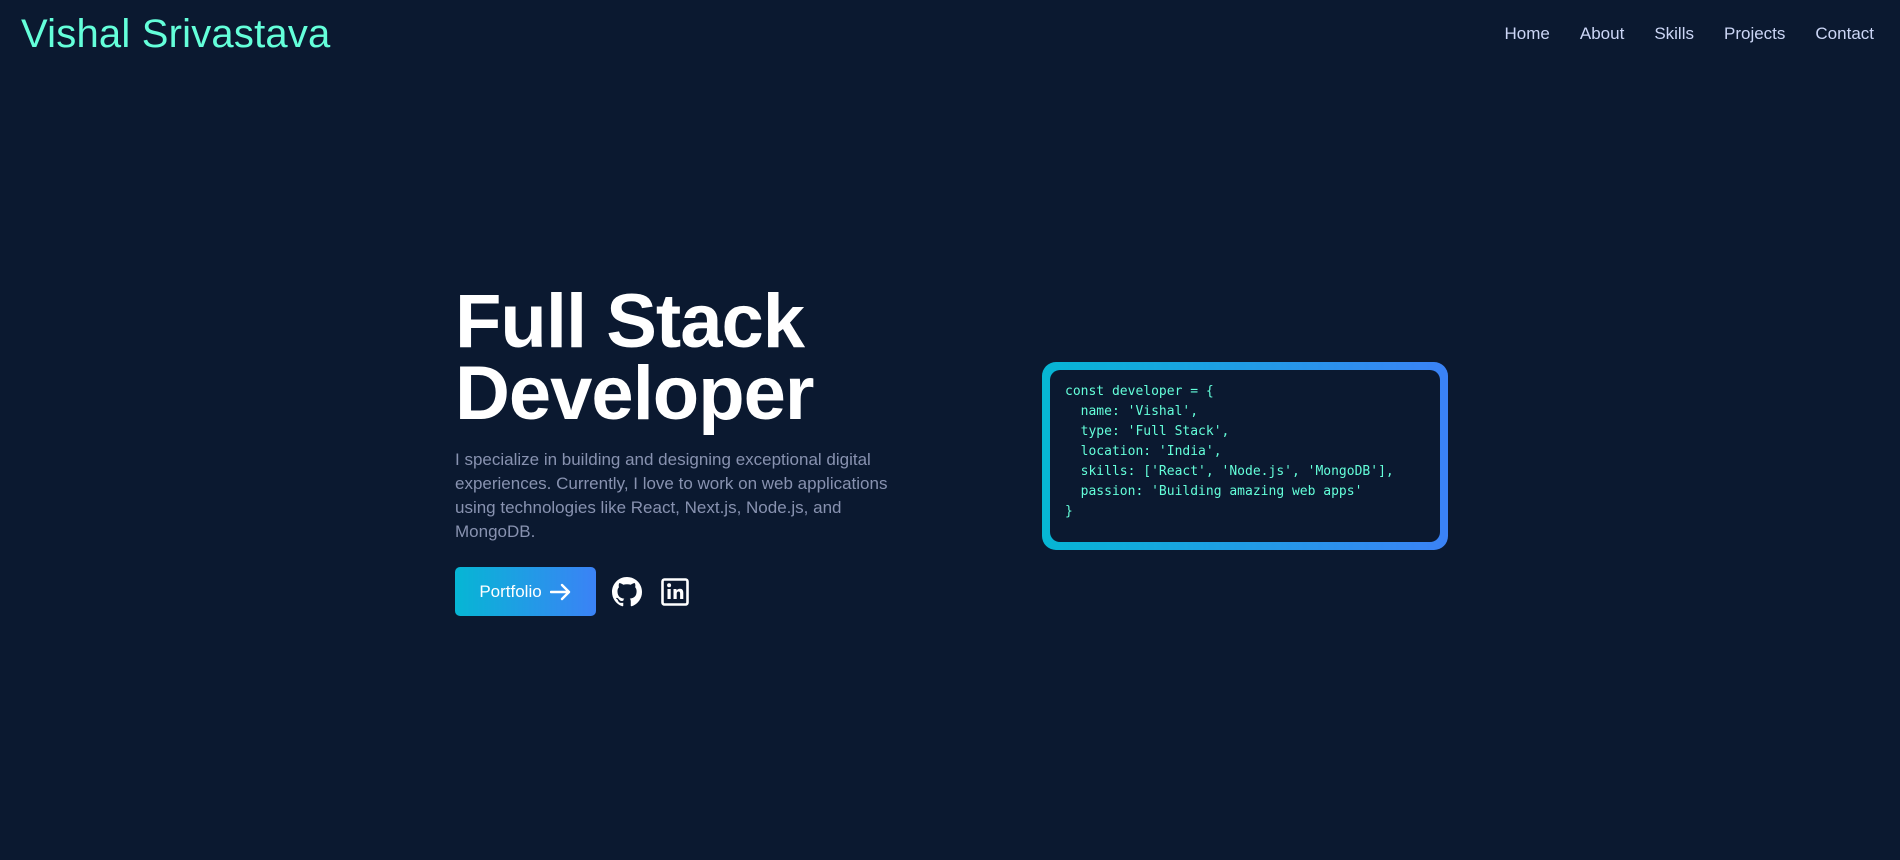 This screenshot has width=1900, height=860. I want to click on hero-title: Full Stack Developer, so click(690, 357).